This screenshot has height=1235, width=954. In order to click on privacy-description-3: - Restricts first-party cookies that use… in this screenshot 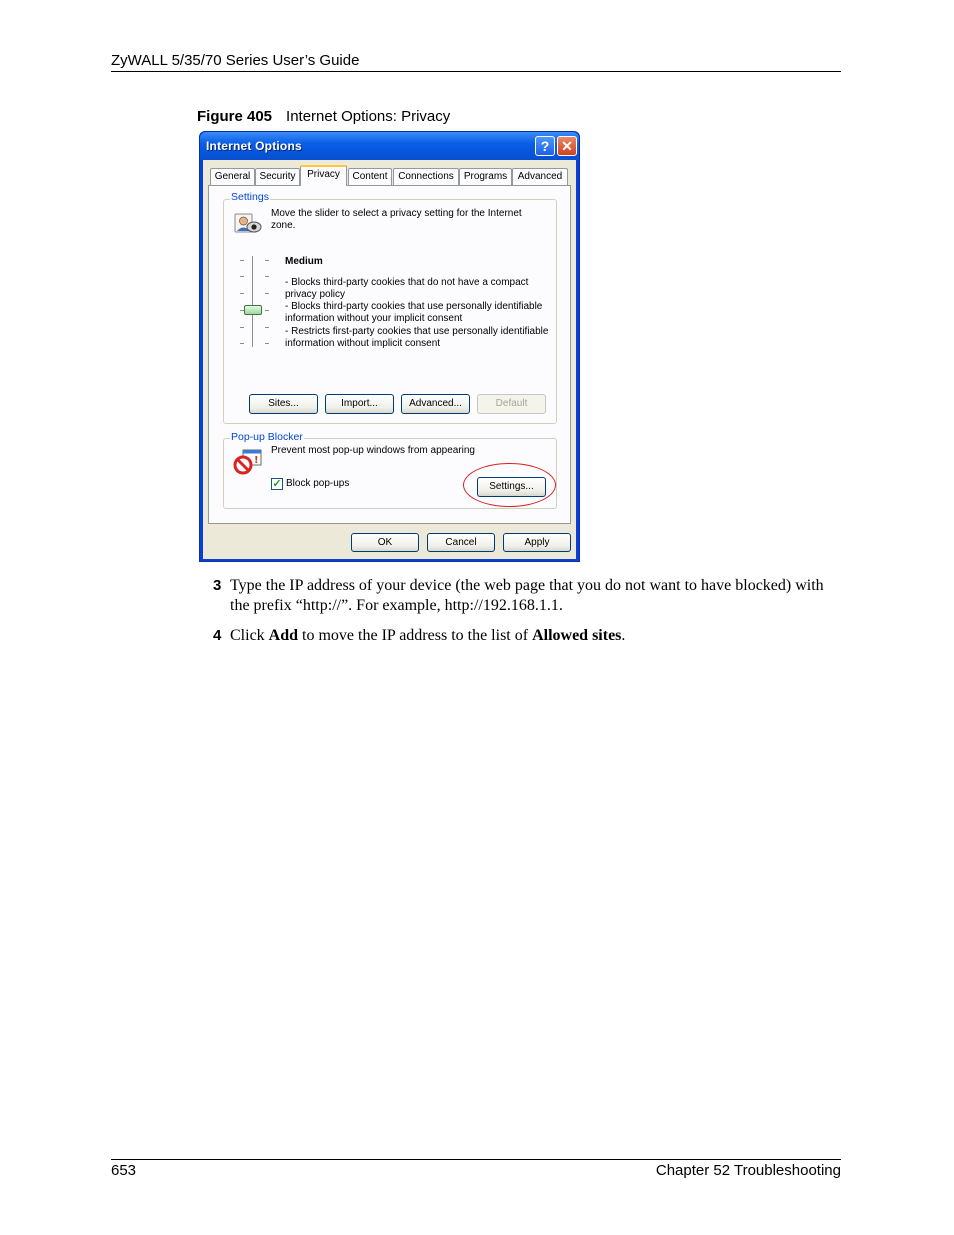, I will do `click(417, 337)`.